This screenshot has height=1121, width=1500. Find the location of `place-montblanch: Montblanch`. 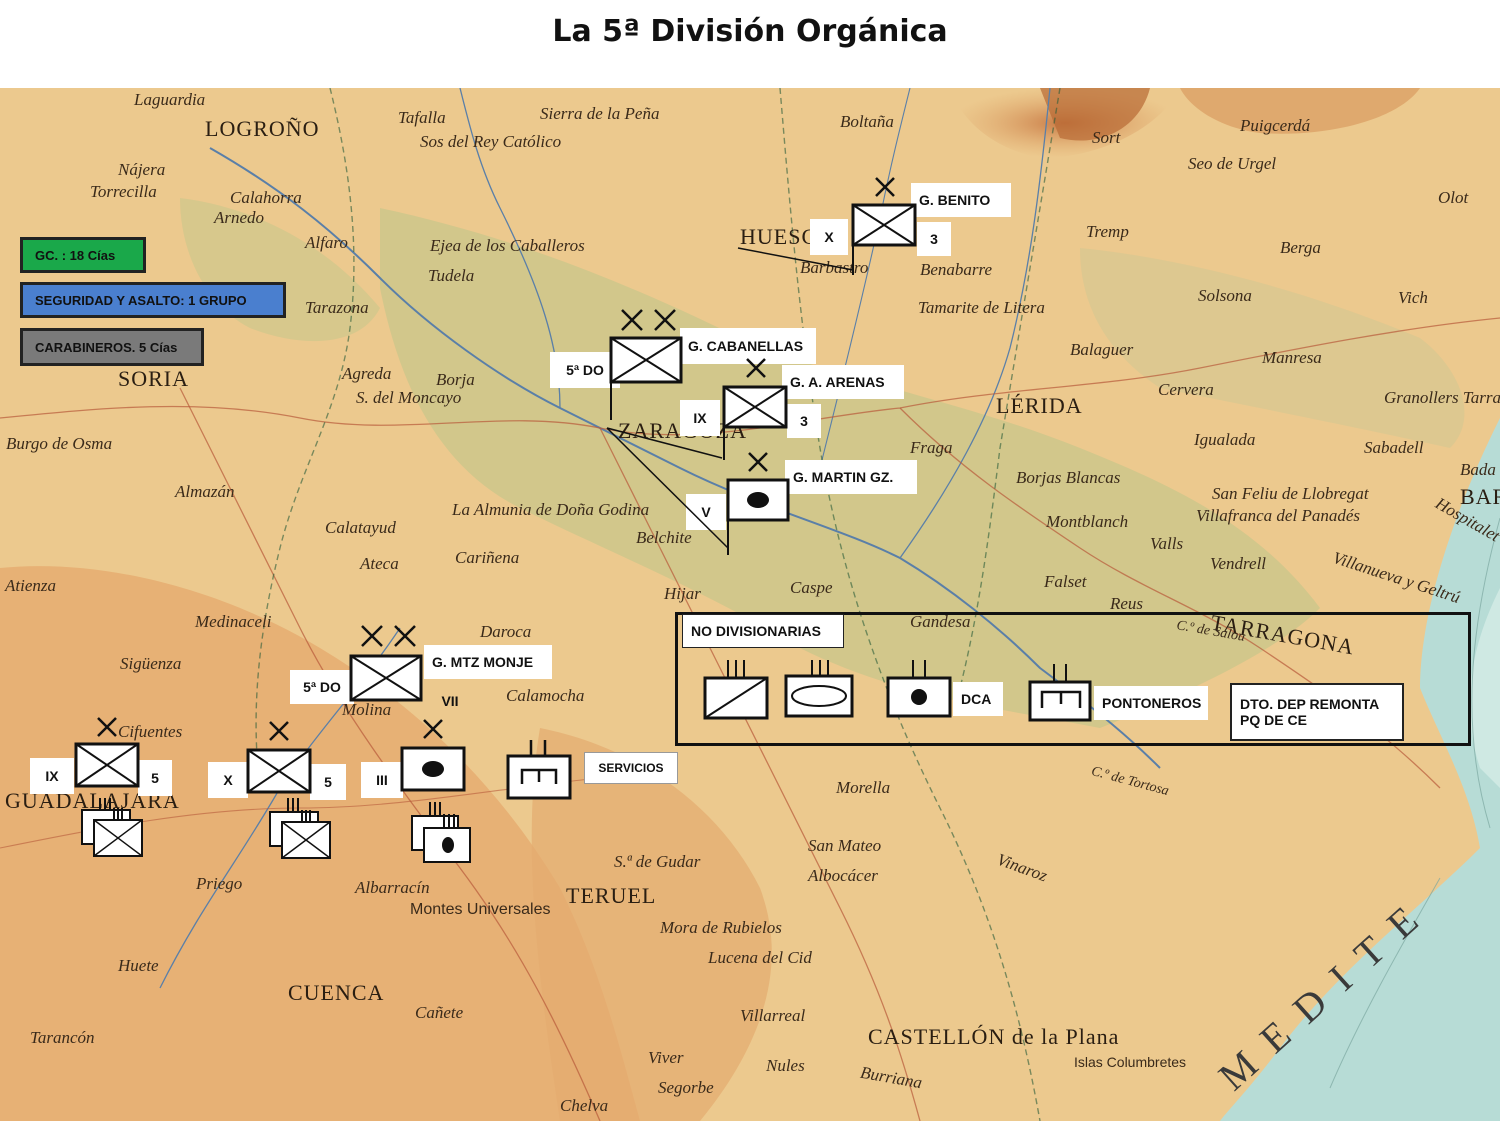

place-montblanch: Montblanch is located at coordinates (1087, 521).